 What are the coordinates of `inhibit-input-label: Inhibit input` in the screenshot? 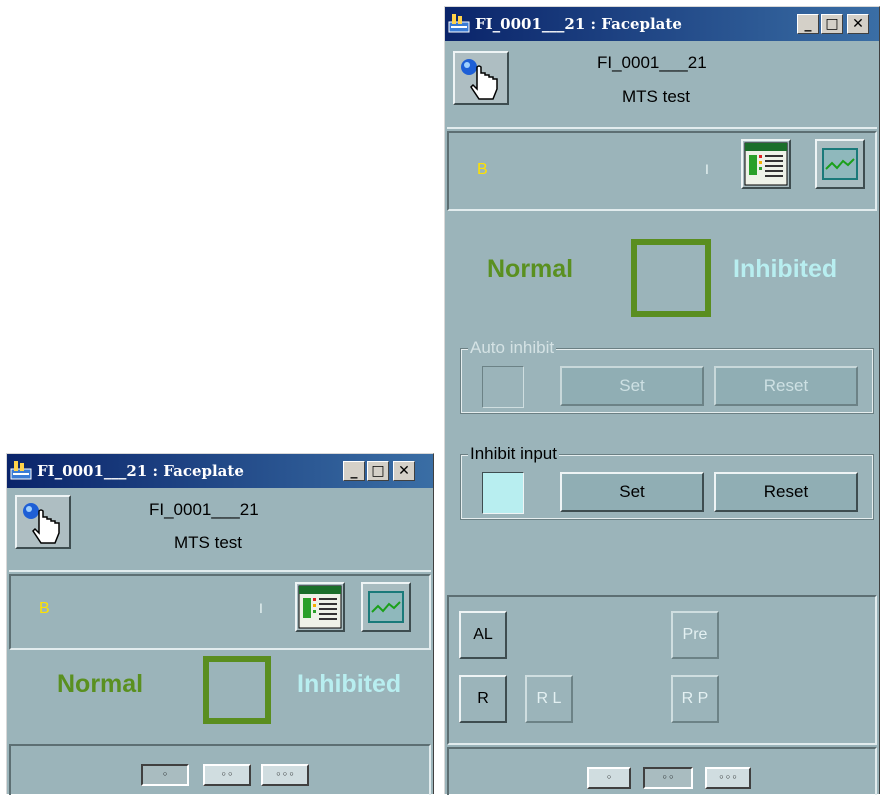 It's located at (513, 454).